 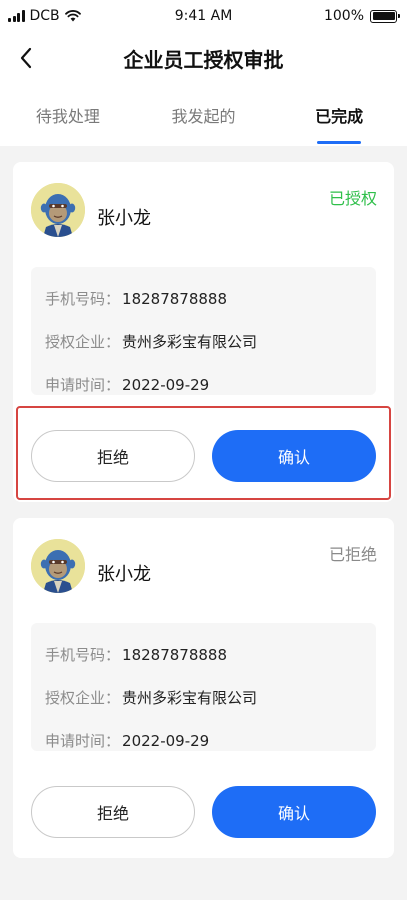 I want to click on back-button, so click(x=26, y=58).